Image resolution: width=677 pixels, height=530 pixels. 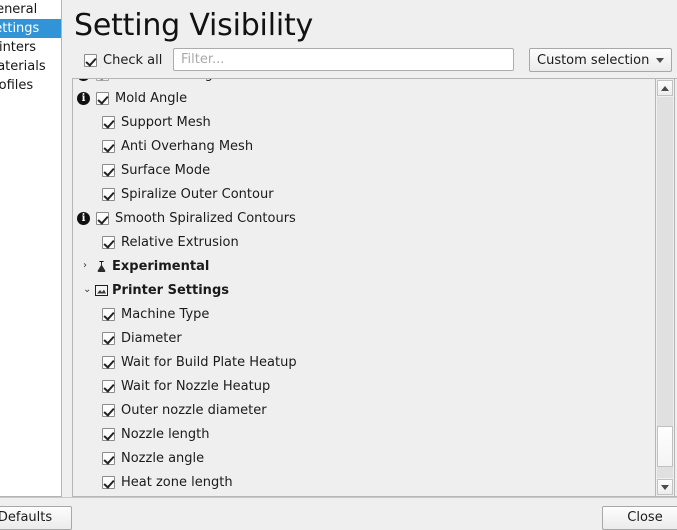 I want to click on settings-category-row: ⌄ Printer Settings, so click(x=365, y=290).